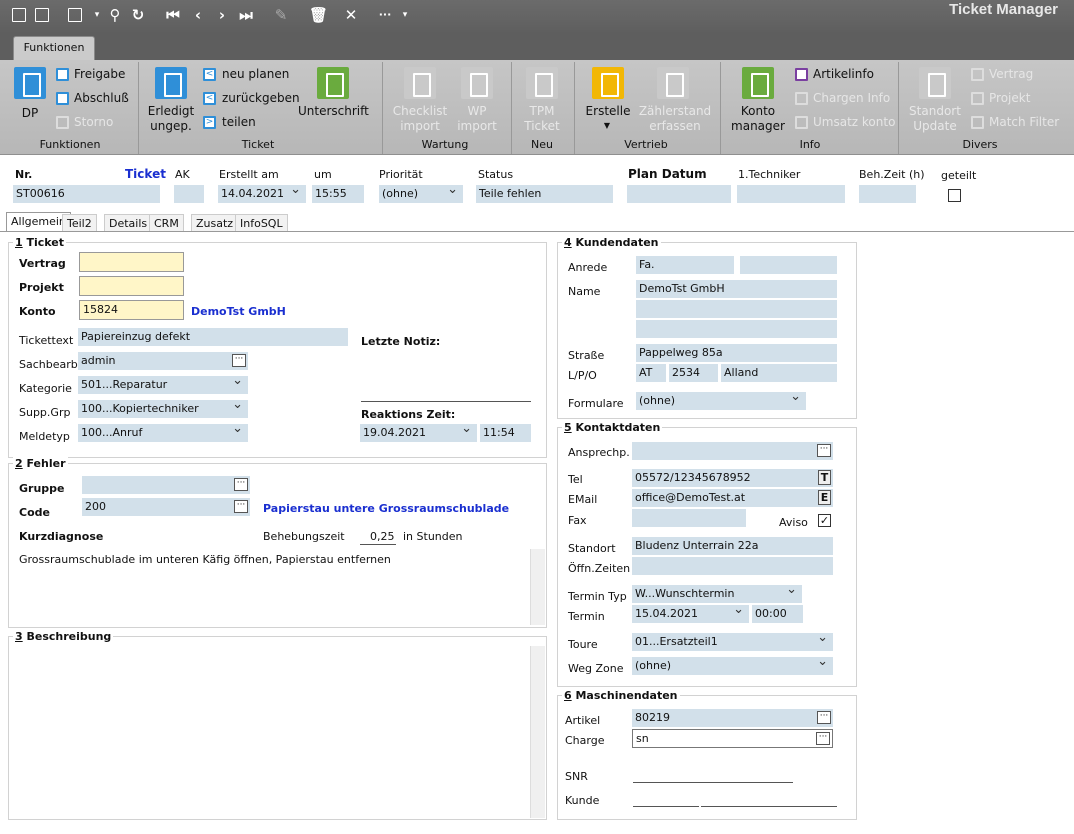  Describe the element at coordinates (505, 433) in the screenshot. I see `reaktion-time-field: 11:54` at that location.